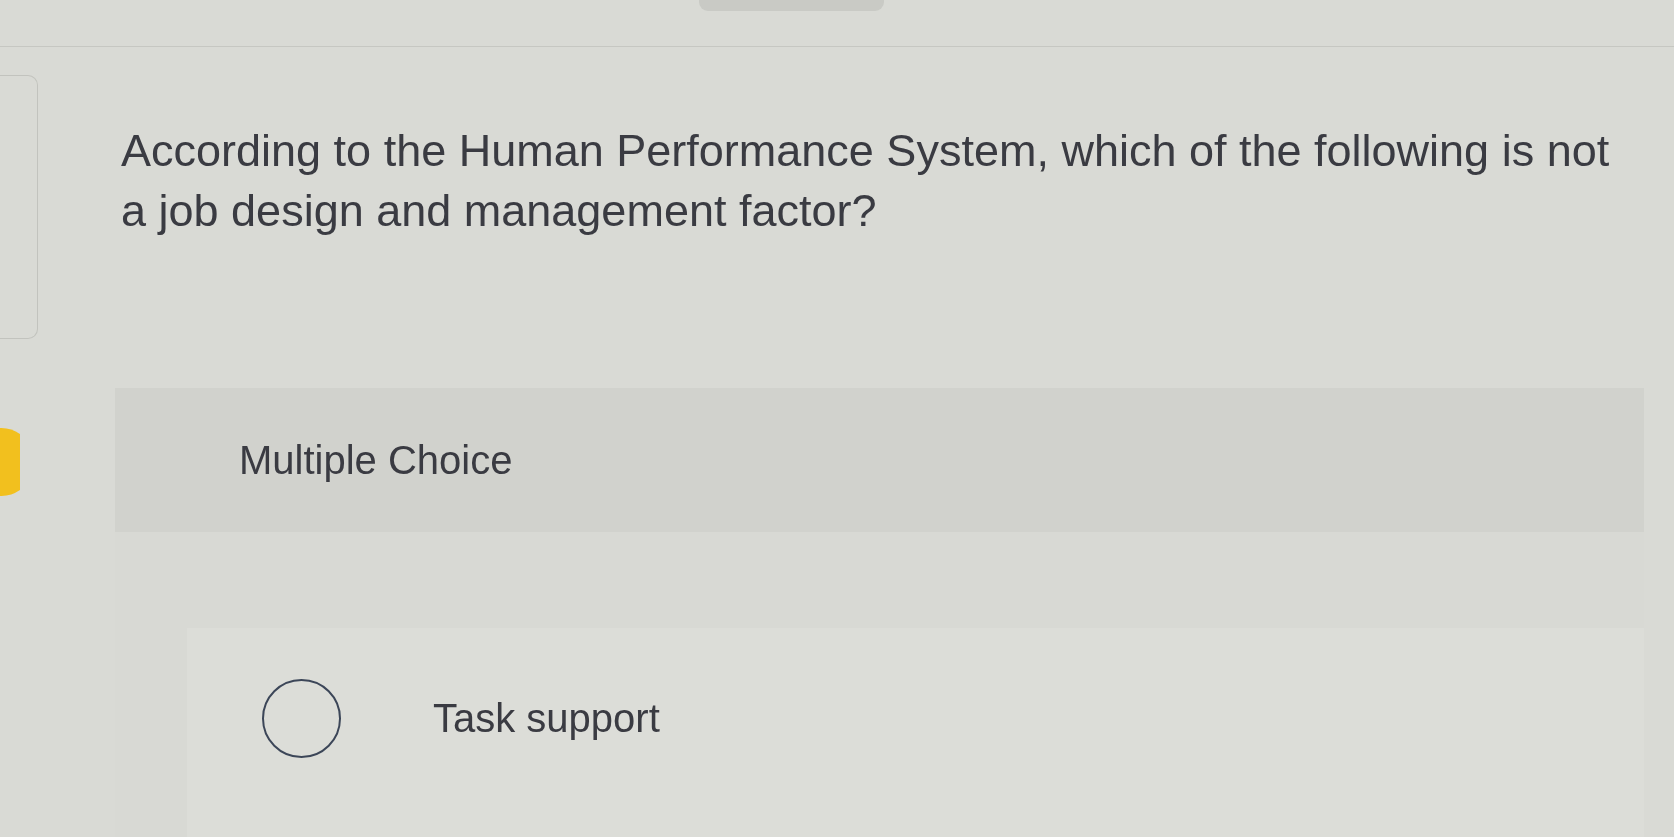  Describe the element at coordinates (546, 718) in the screenshot. I see `choice-label: Task support` at that location.